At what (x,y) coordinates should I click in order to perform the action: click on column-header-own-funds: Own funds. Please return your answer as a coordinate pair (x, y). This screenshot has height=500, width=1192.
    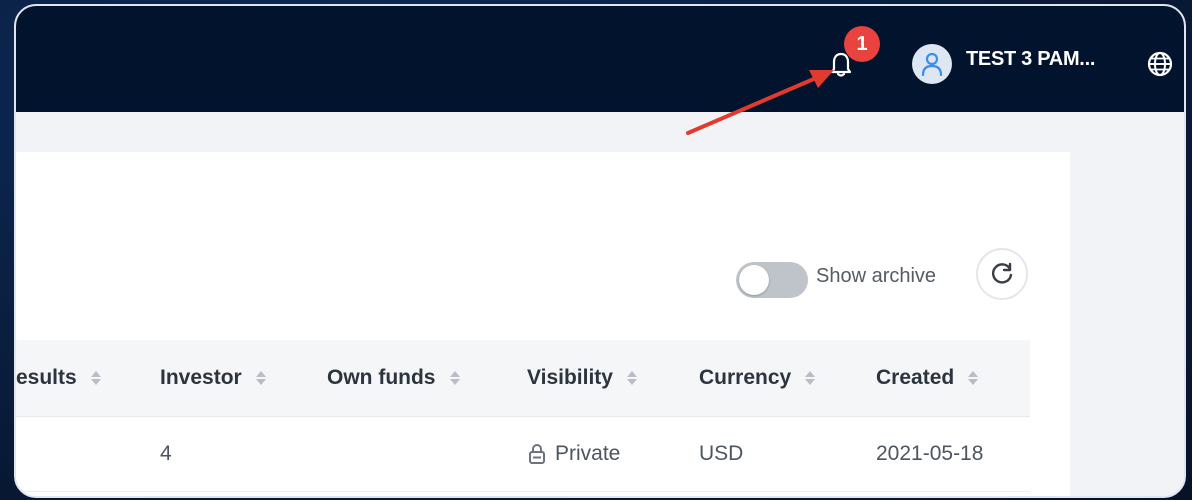
    Looking at the image, I should click on (393, 378).